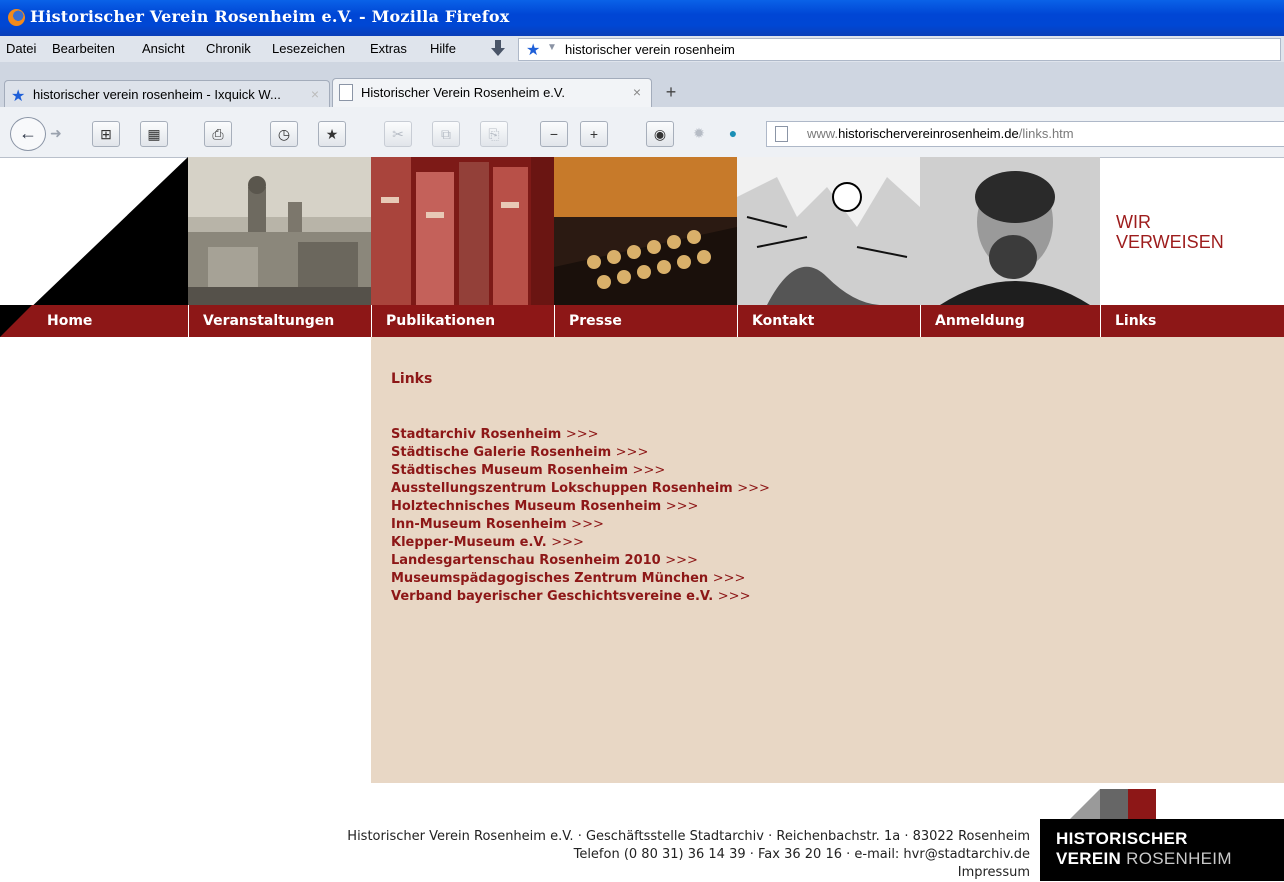 The width and height of the screenshot is (1284, 882). I want to click on nav-anmeldung: Anmeldung, so click(1010, 321).